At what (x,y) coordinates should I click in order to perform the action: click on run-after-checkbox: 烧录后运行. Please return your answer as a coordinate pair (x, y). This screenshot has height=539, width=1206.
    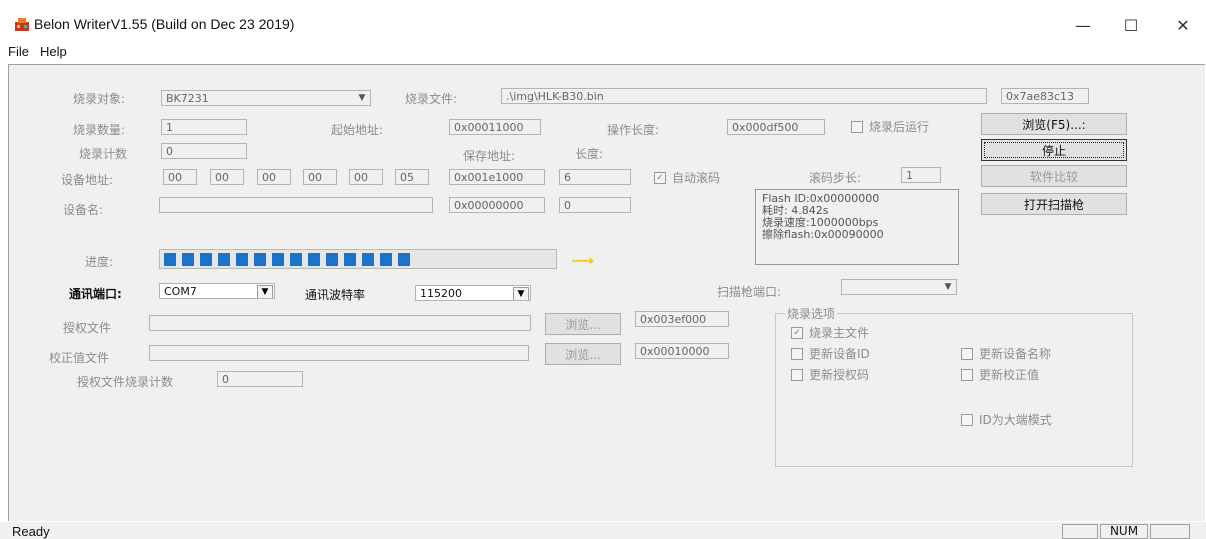
    Looking at the image, I should click on (890, 126).